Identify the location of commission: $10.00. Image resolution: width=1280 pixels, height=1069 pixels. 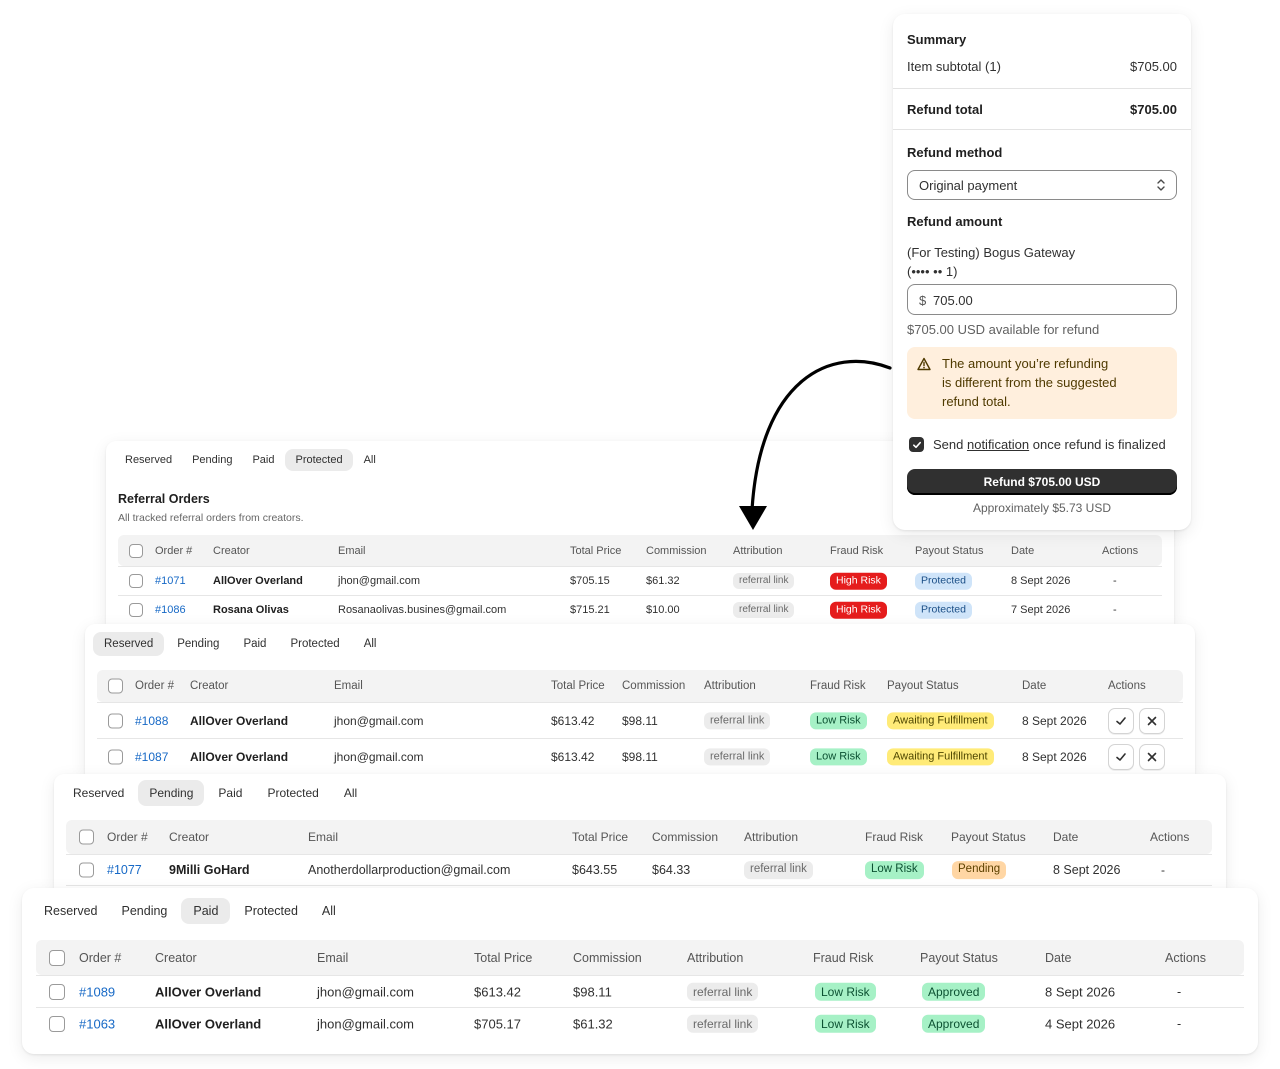
(663, 610).